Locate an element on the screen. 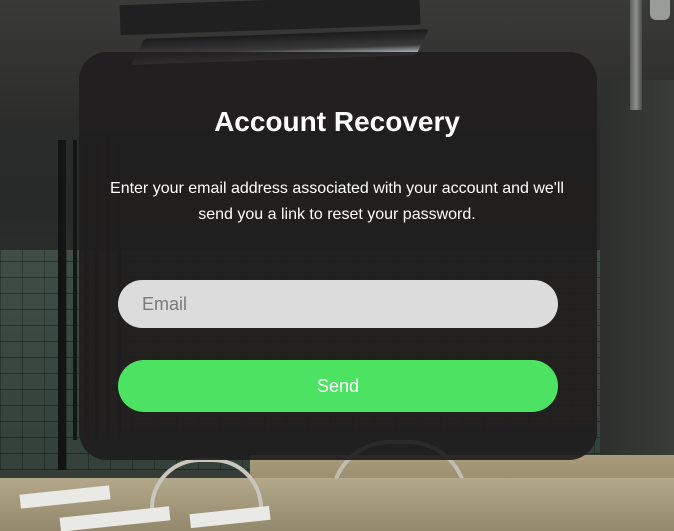 This screenshot has width=674, height=531. background-pipe is located at coordinates (636, 55).